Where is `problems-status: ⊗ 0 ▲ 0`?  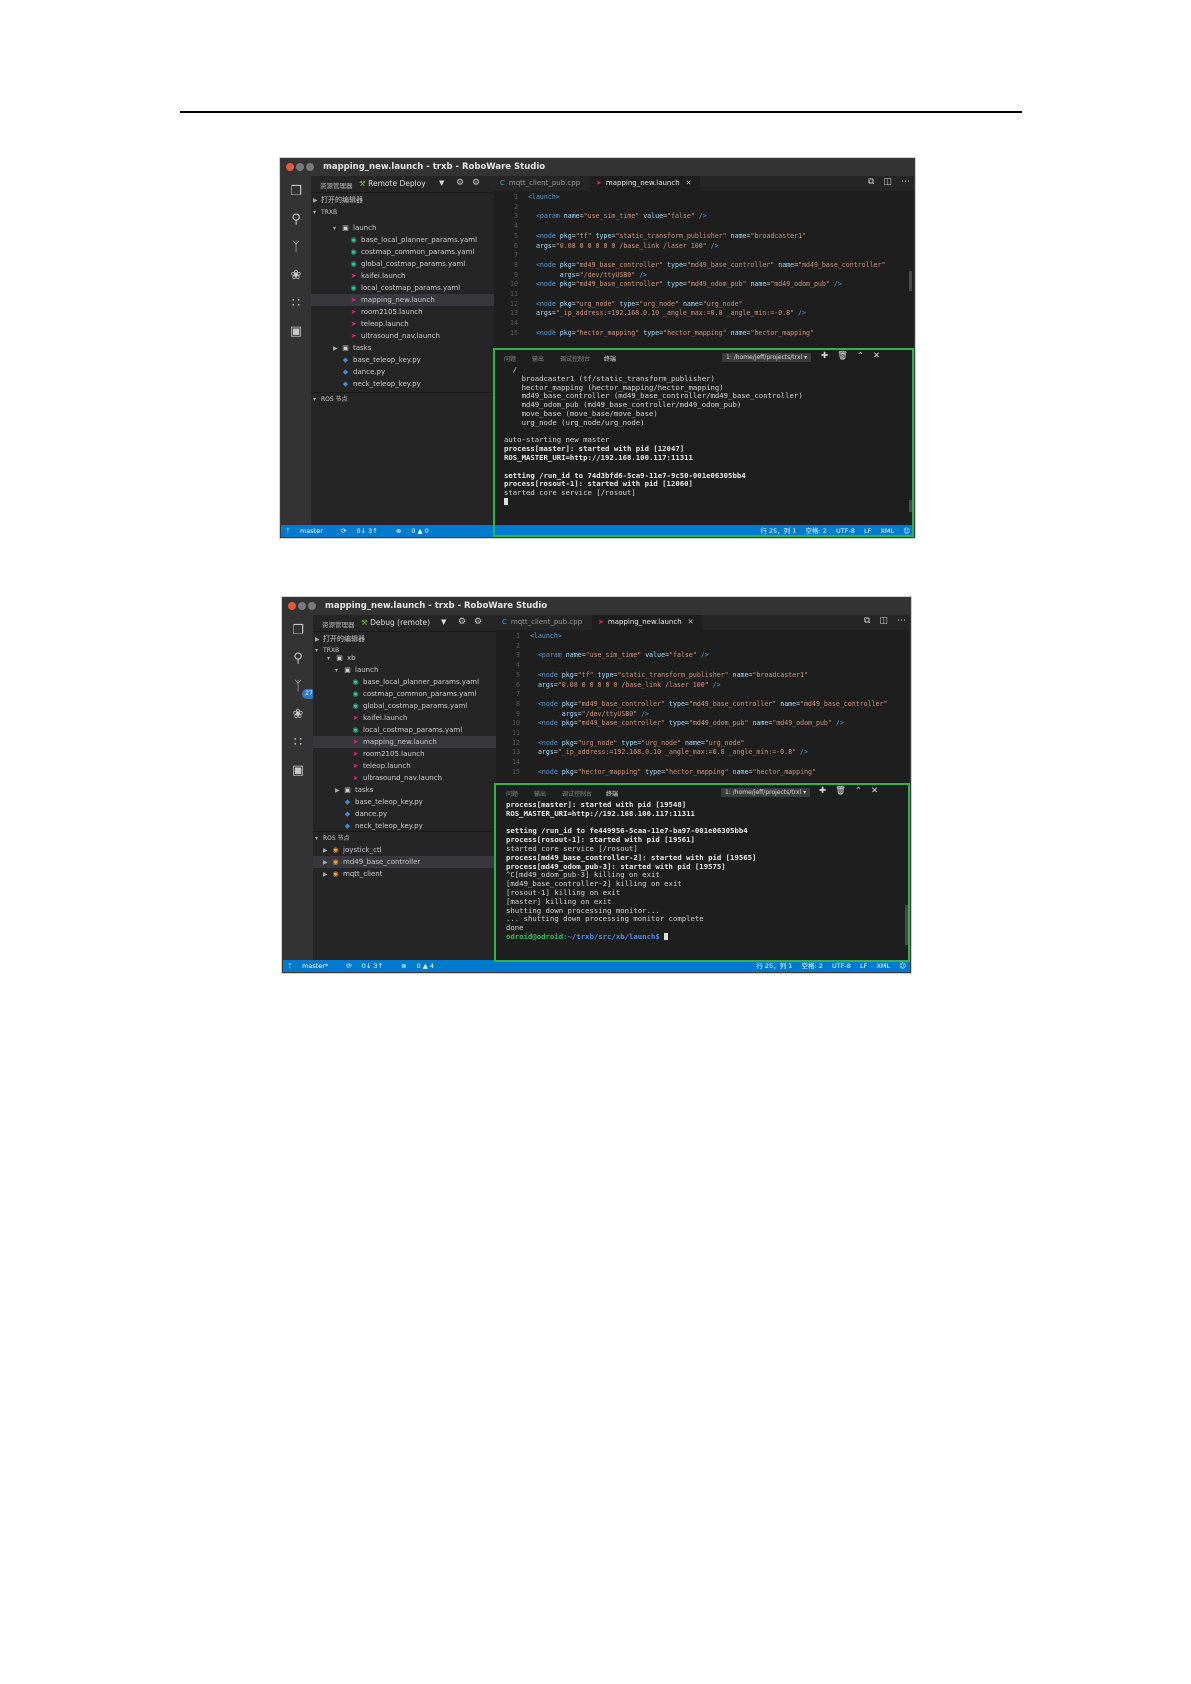 problems-status: ⊗ 0 ▲ 0 is located at coordinates (416, 531).